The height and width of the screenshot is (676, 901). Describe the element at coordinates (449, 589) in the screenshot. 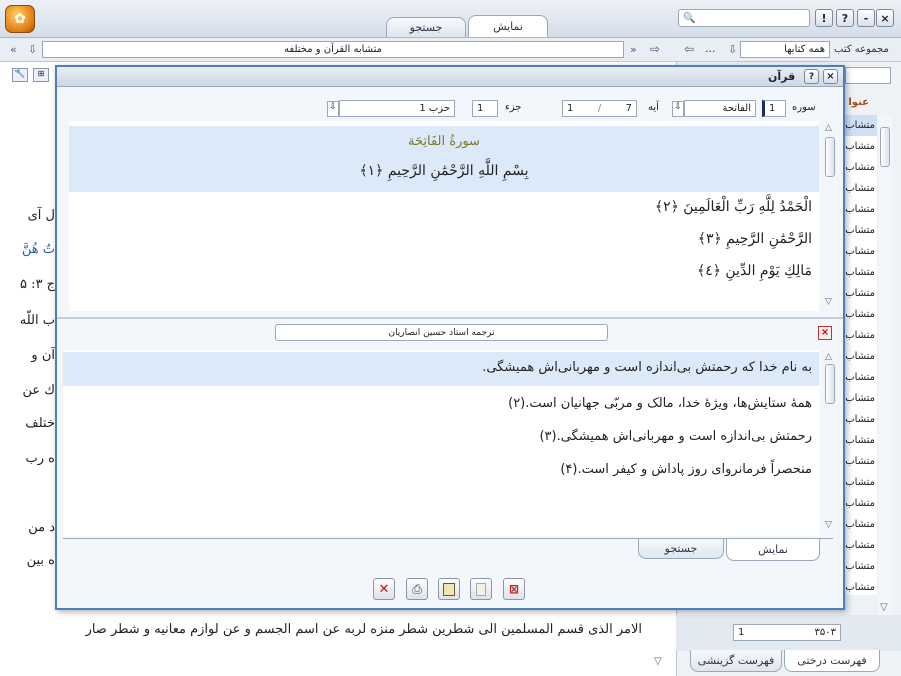

I see `export-button` at that location.